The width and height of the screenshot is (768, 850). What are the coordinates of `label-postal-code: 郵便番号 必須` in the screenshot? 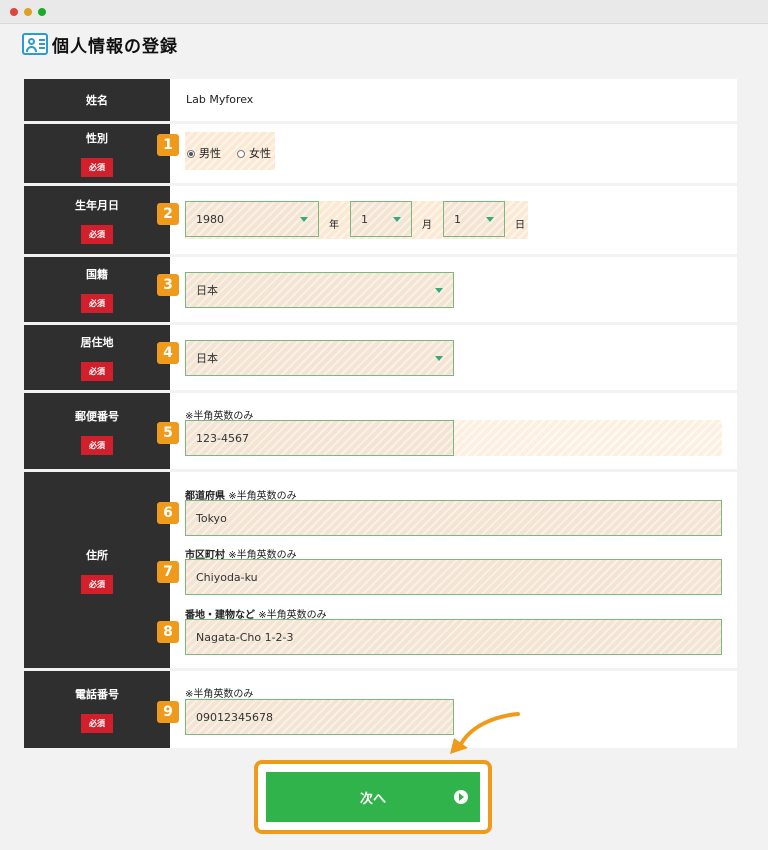 It's located at (97, 431).